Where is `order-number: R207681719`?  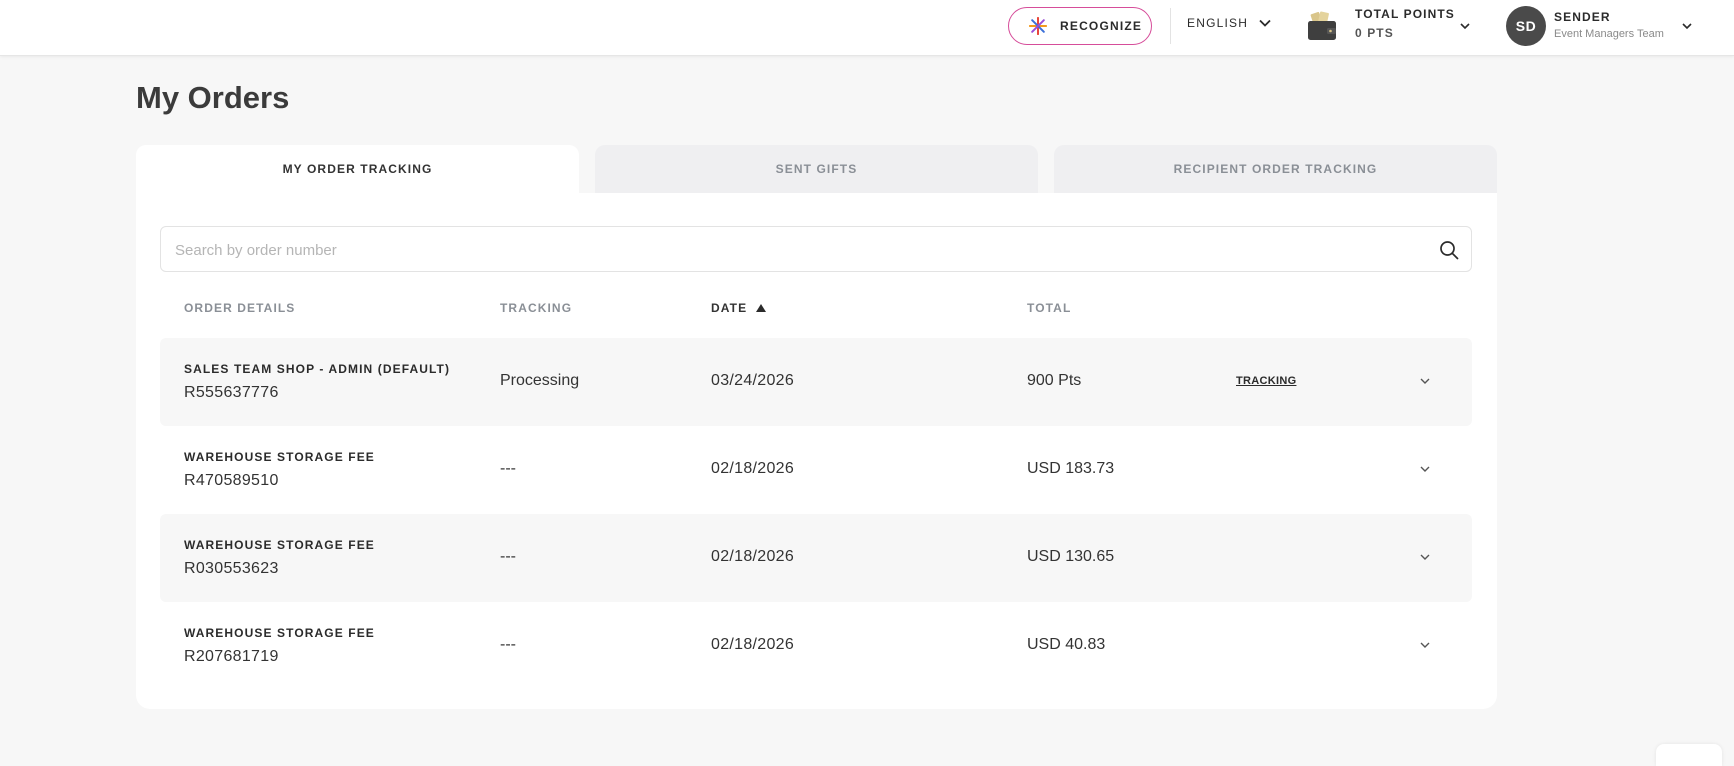 order-number: R207681719 is located at coordinates (231, 656).